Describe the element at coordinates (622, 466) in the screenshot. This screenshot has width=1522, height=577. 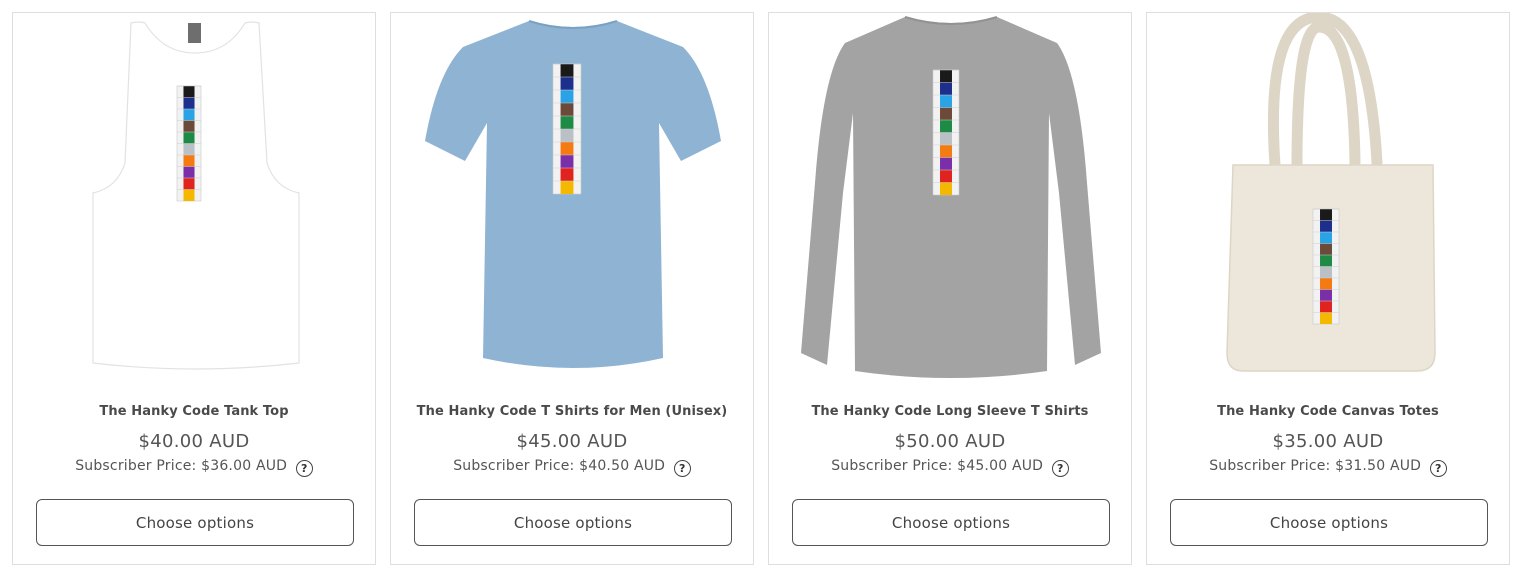
I see `subscriber-value: $40.50 AUD` at that location.